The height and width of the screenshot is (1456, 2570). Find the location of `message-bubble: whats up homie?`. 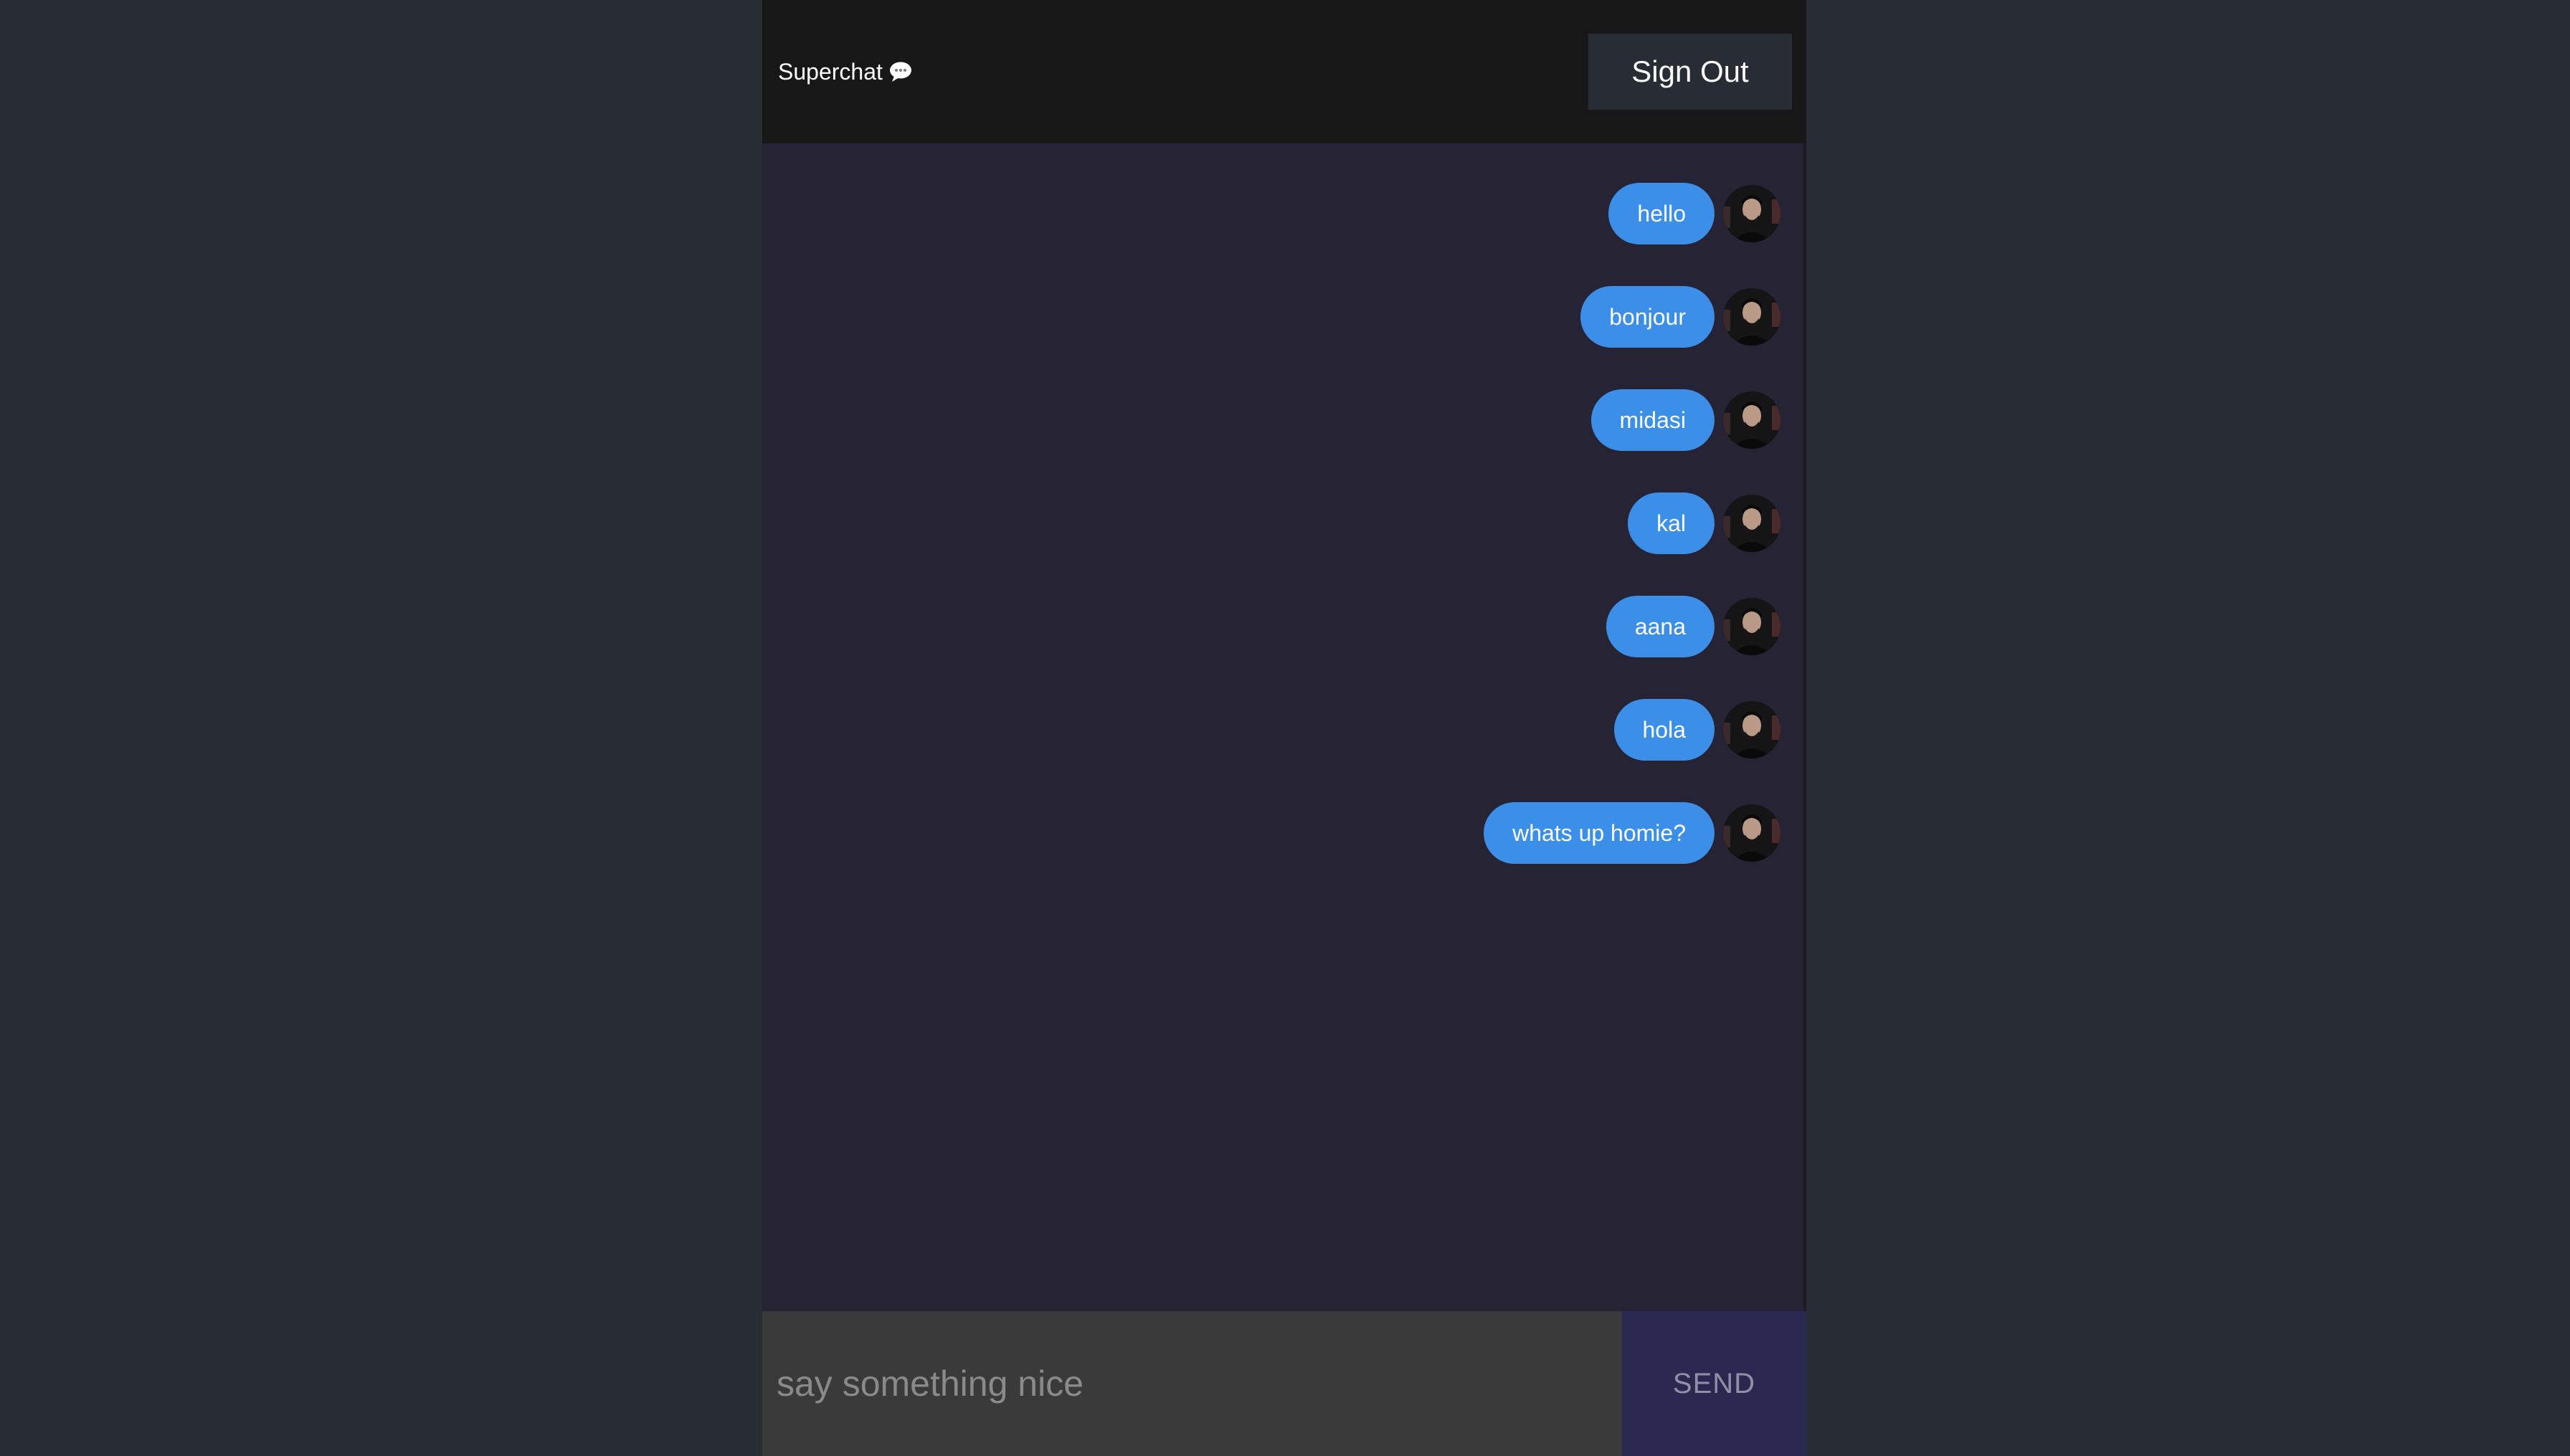

message-bubble: whats up homie? is located at coordinates (1599, 833).